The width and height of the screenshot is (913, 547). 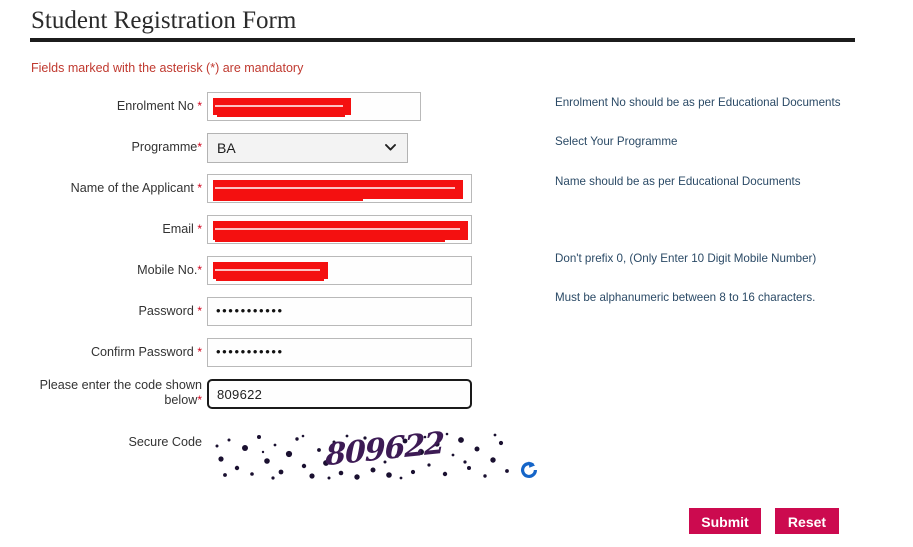 What do you see at coordinates (250, 351) in the screenshot?
I see `confirm-password-masked-value: •••••••••••` at bounding box center [250, 351].